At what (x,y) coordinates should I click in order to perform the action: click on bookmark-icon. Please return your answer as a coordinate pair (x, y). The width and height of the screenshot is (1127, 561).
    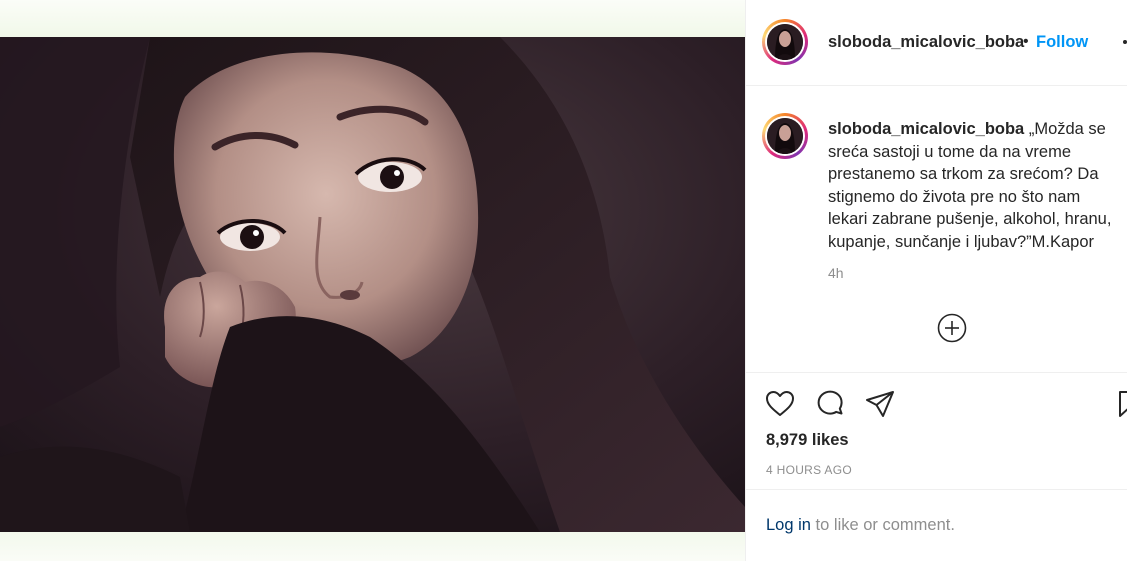
    Looking at the image, I should click on (1120, 404).